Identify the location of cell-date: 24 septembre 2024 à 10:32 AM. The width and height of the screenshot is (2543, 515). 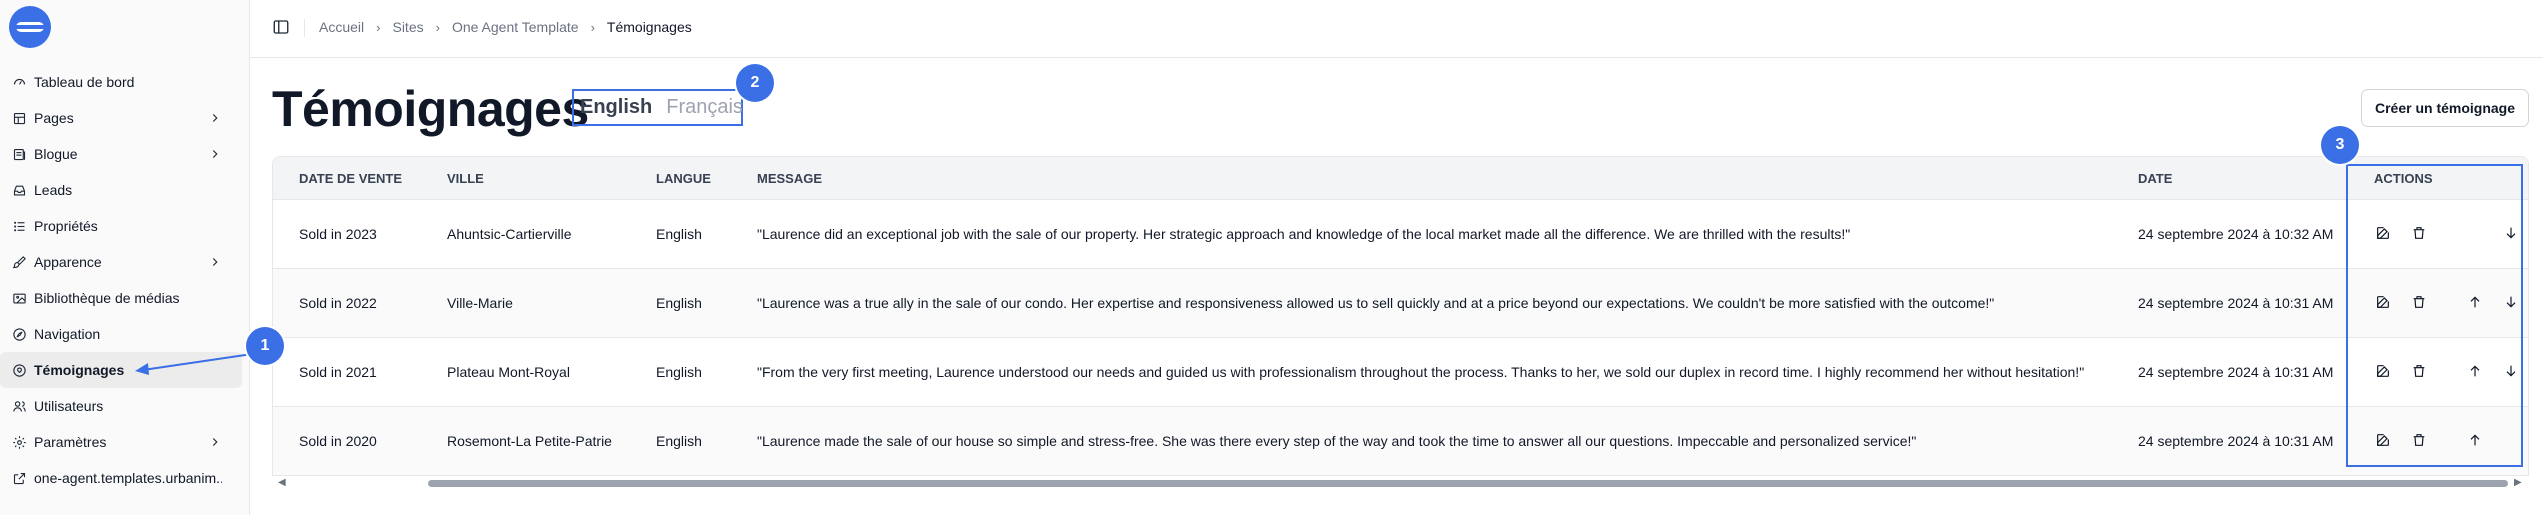
(2236, 234).